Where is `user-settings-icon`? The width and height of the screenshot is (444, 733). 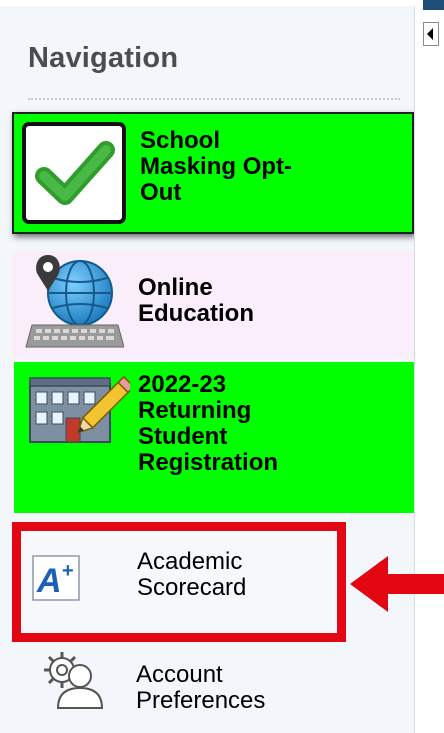 user-settings-icon is located at coordinates (74, 680).